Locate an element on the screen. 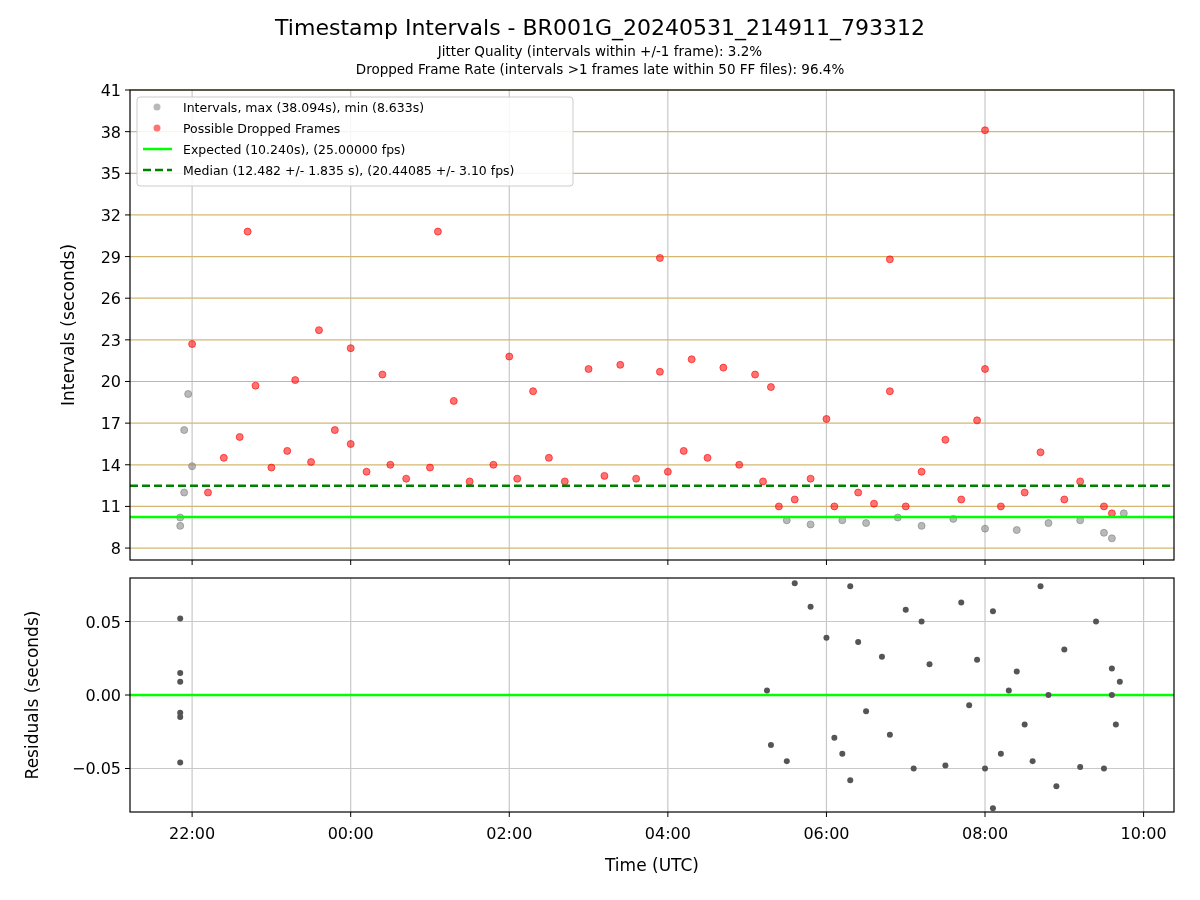  y-axis-label: Residuals (seconds) is located at coordinates (32, 695).